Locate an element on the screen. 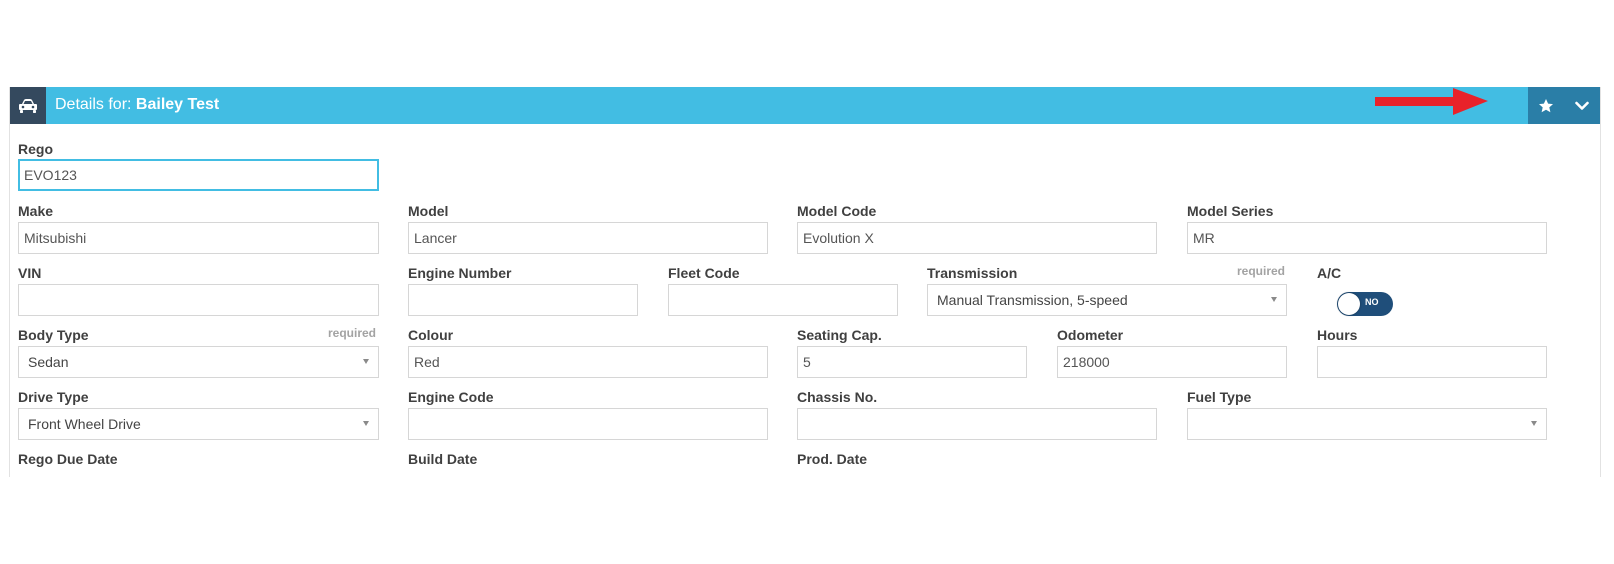 This screenshot has height=564, width=1614. transmission-select: Manual Transmission, 5-speed is located at coordinates (1107, 300).